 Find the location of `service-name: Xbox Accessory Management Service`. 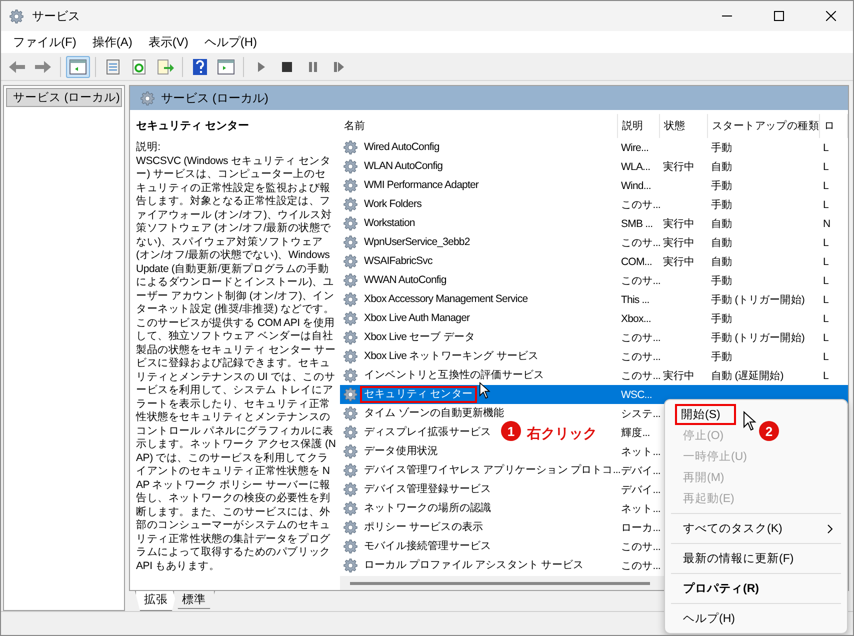

service-name: Xbox Accessory Management Service is located at coordinates (446, 299).